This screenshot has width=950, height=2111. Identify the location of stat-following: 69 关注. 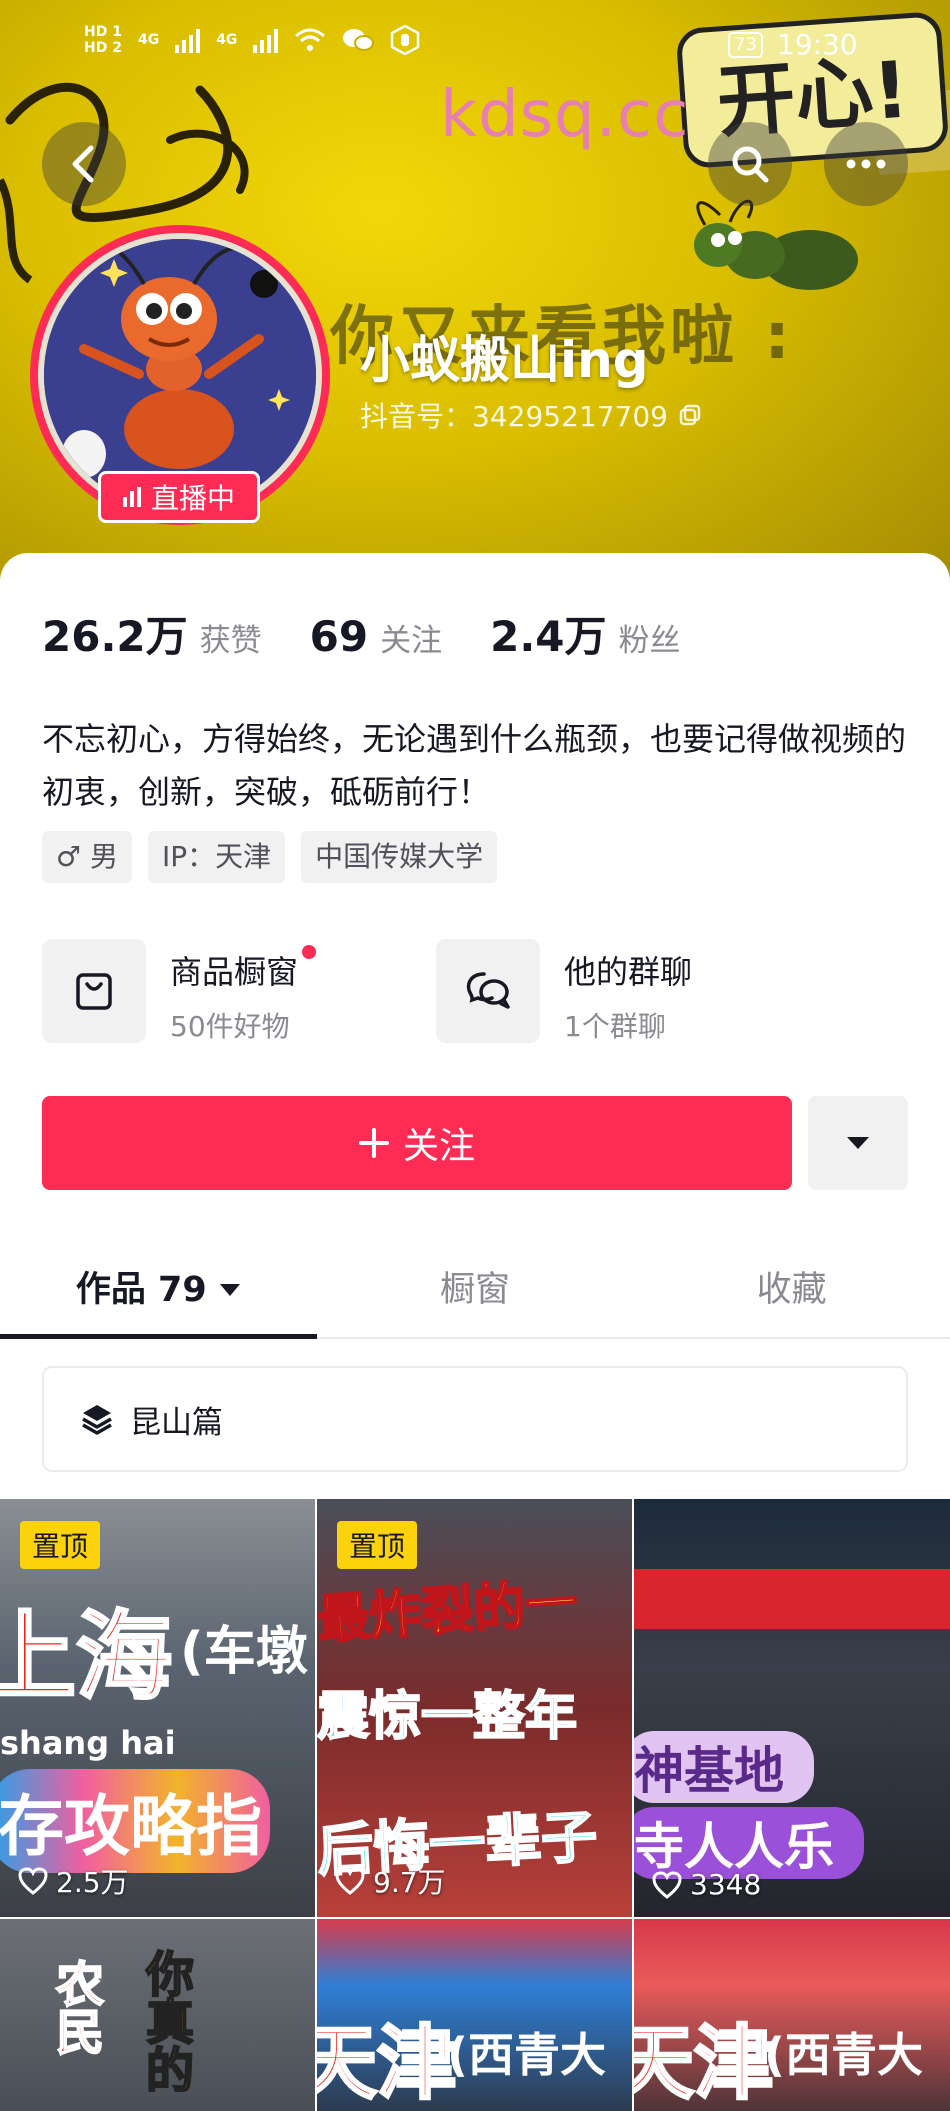
(376, 636).